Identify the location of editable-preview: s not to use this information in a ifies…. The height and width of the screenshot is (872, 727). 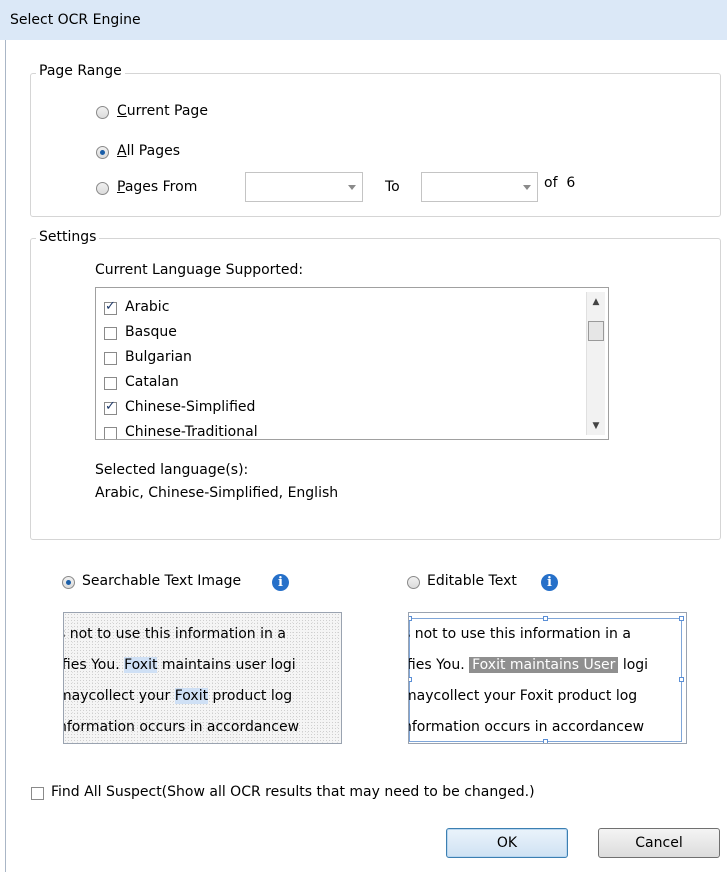
(547, 678).